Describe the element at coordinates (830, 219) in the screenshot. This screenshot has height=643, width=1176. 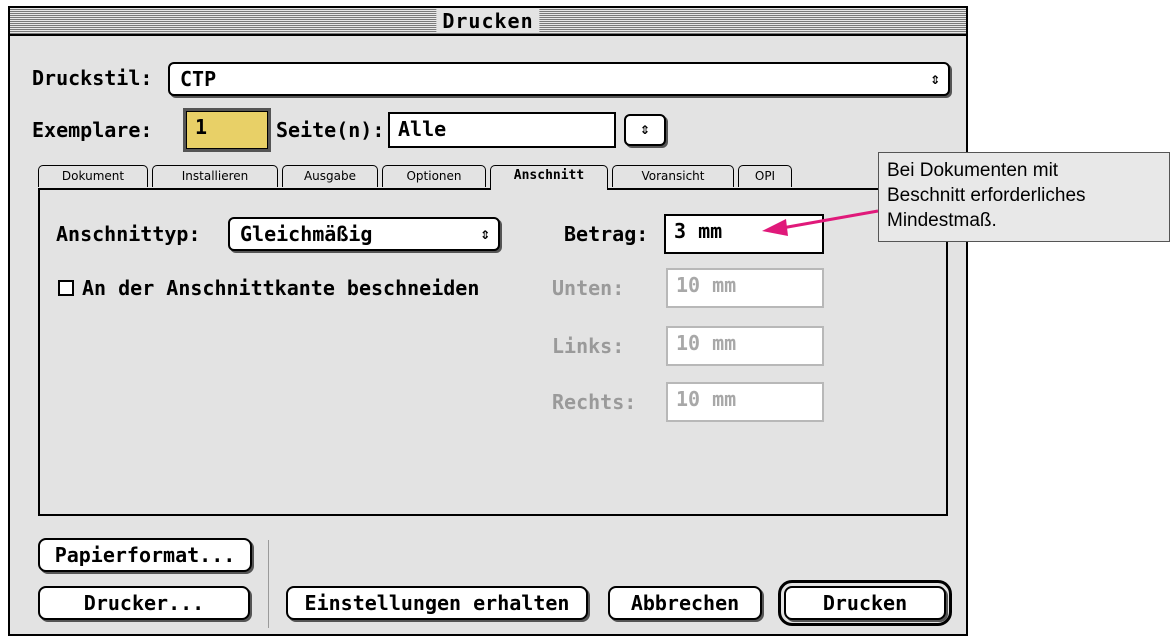
I see `callout-arrow-line` at that location.